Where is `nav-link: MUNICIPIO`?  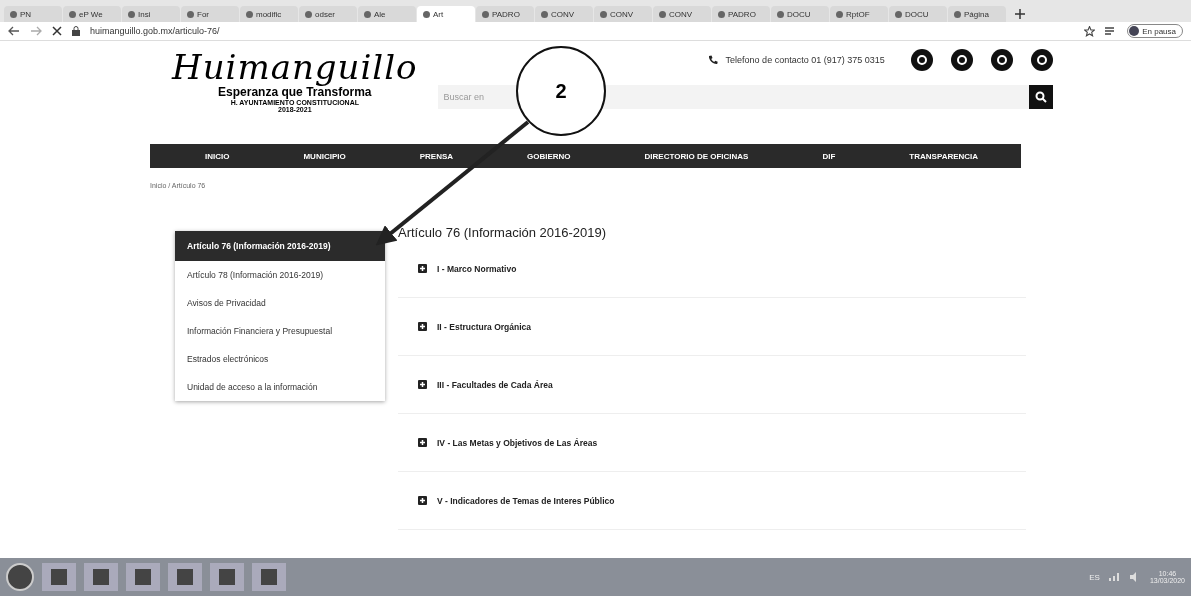 nav-link: MUNICIPIO is located at coordinates (324, 156).